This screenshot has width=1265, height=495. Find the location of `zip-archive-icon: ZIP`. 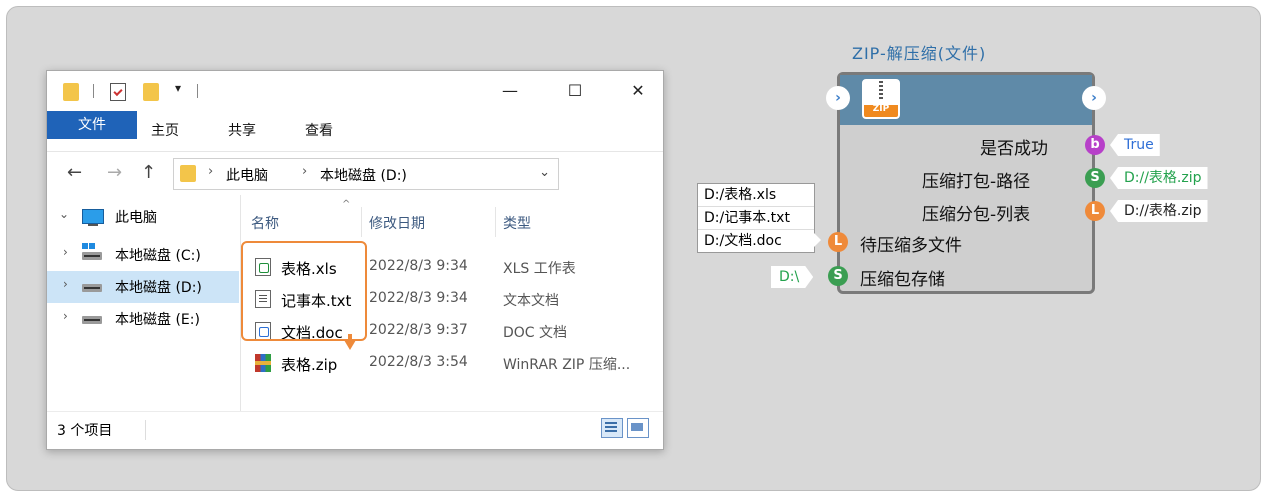

zip-archive-icon: ZIP is located at coordinates (881, 99).